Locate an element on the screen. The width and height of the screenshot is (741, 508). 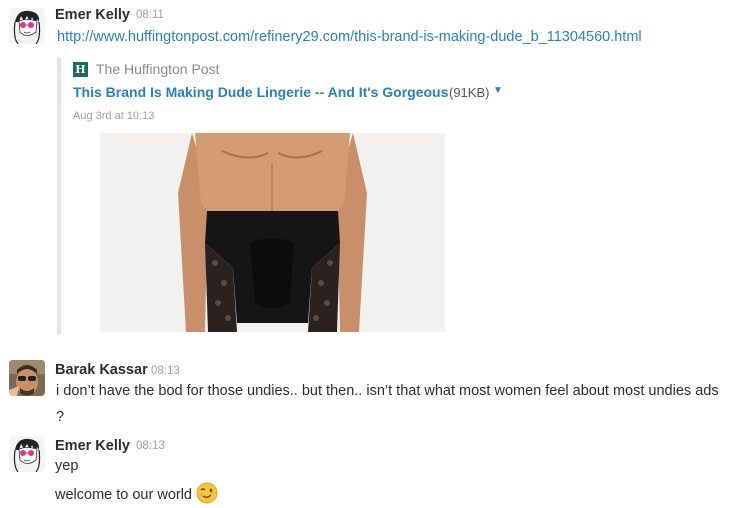
huffington-post-icon: H is located at coordinates (80, 69).